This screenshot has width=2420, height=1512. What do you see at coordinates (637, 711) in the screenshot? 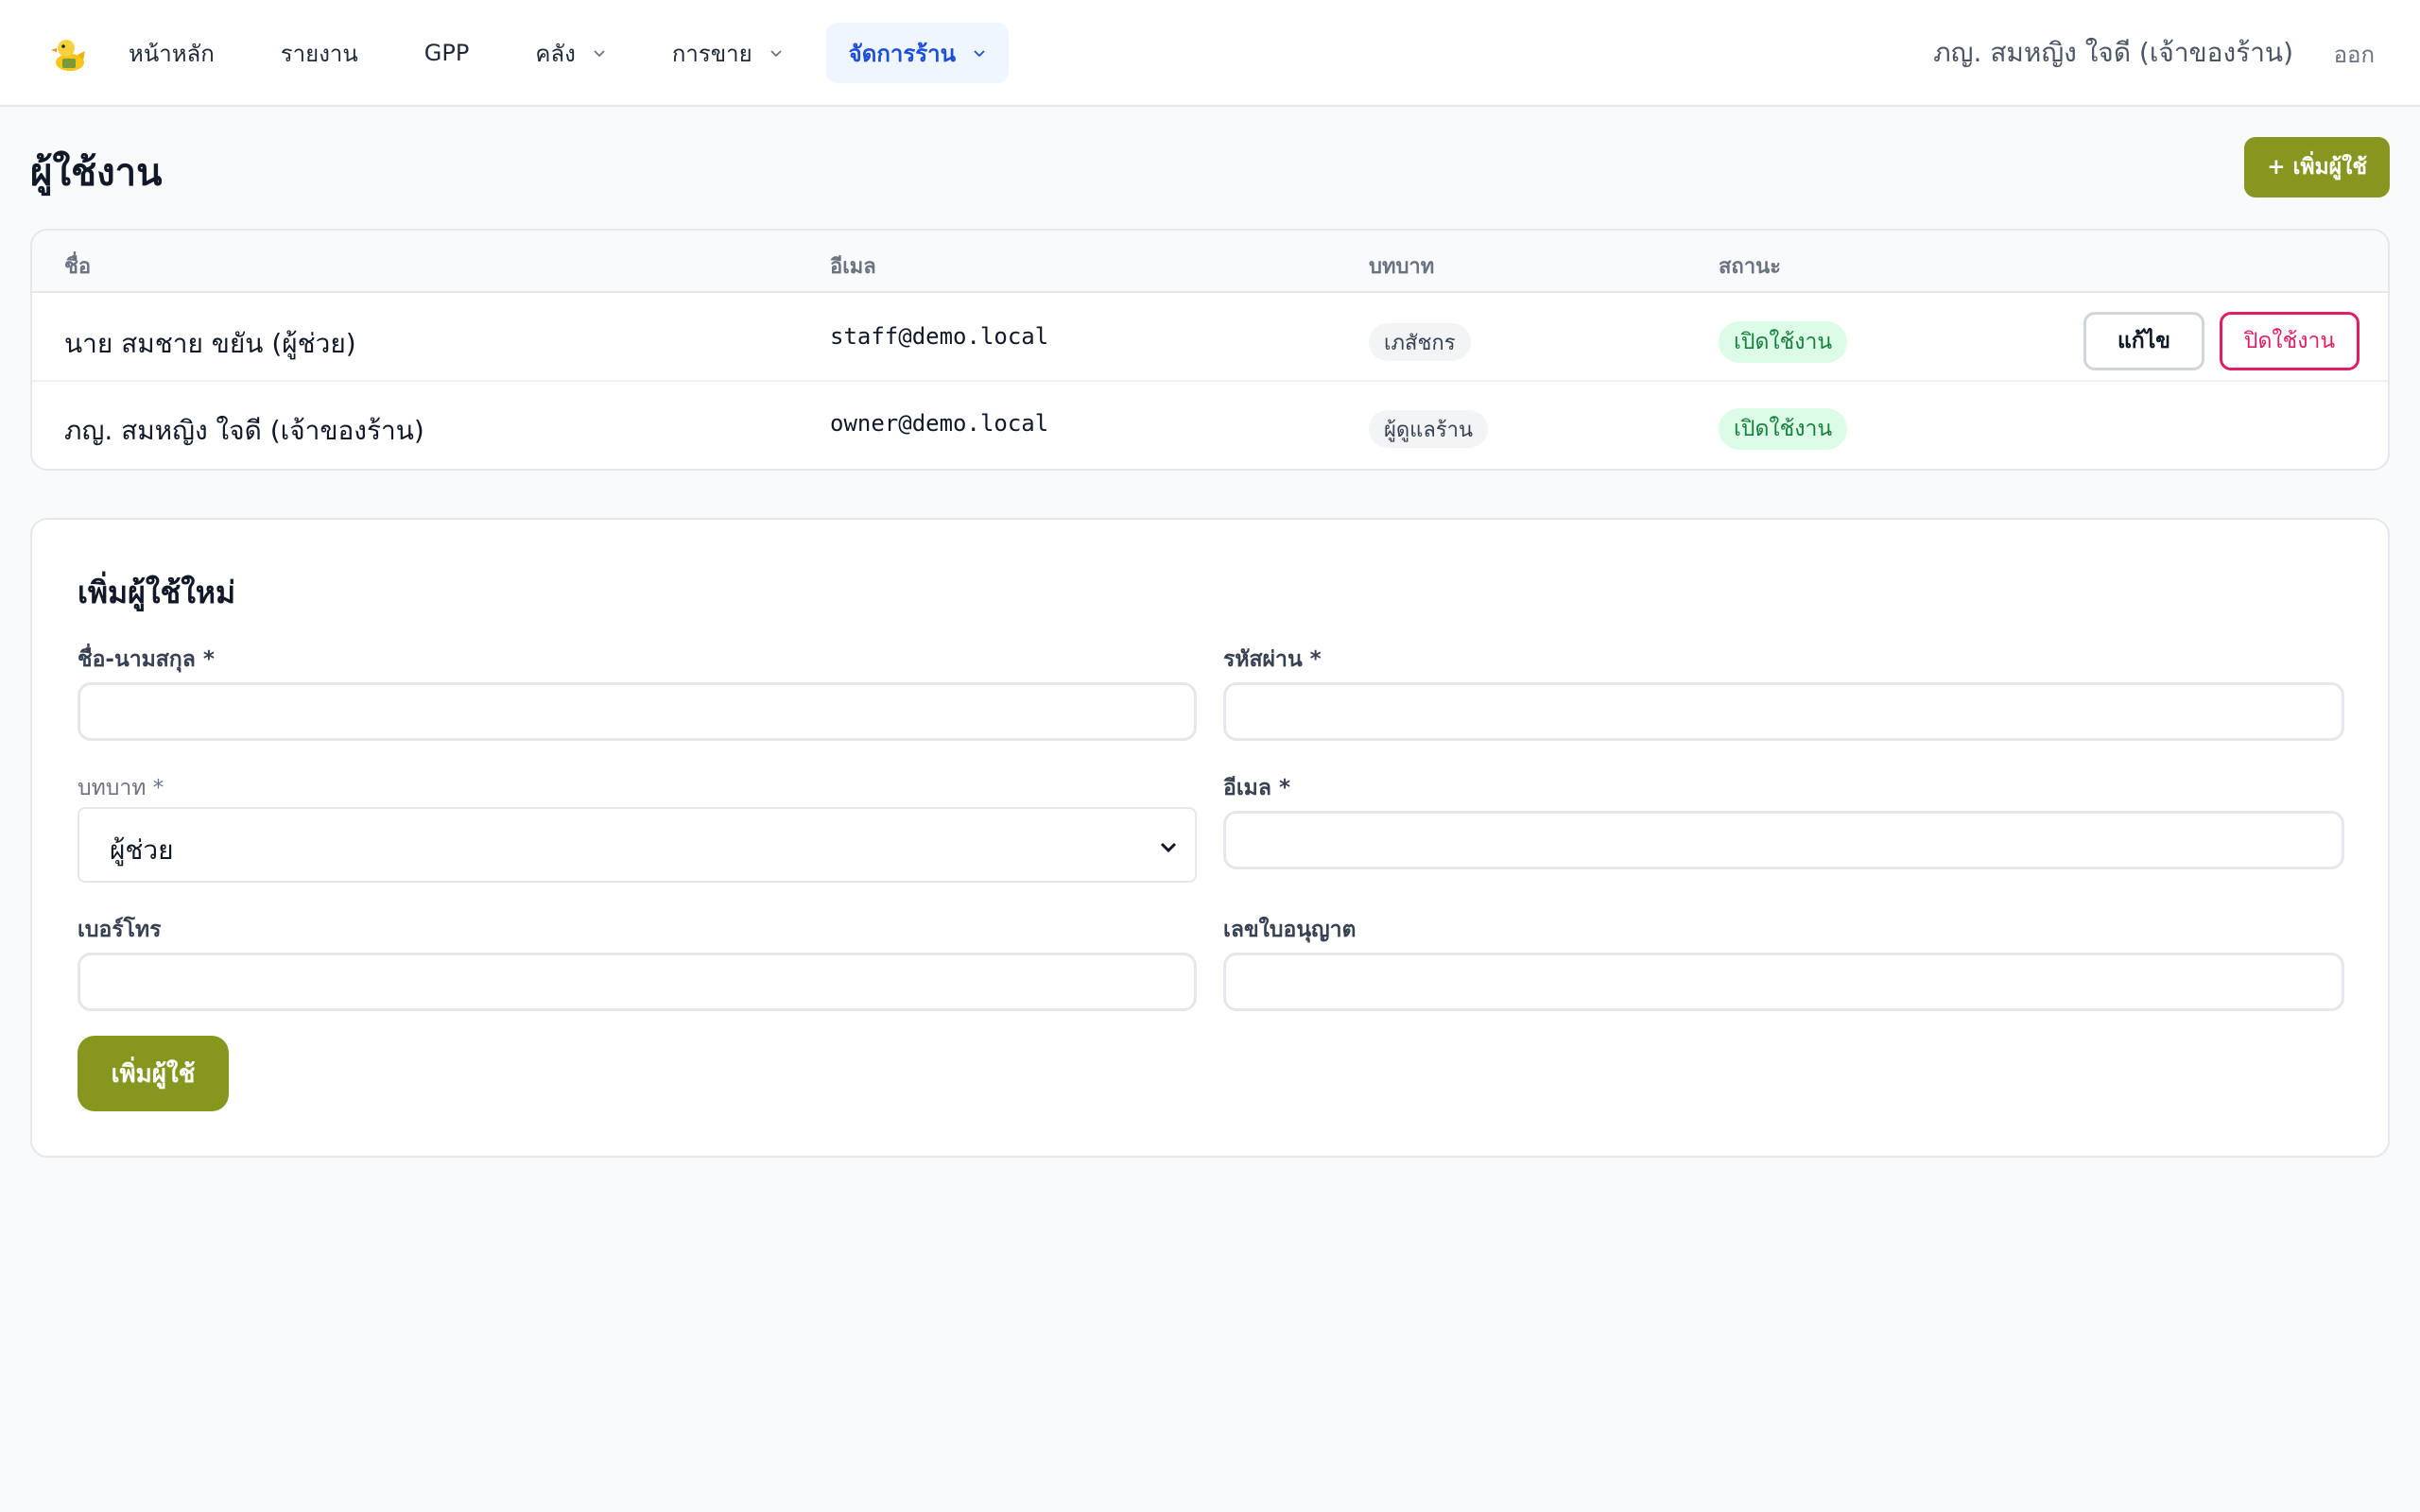
I see `fullname-input` at bounding box center [637, 711].